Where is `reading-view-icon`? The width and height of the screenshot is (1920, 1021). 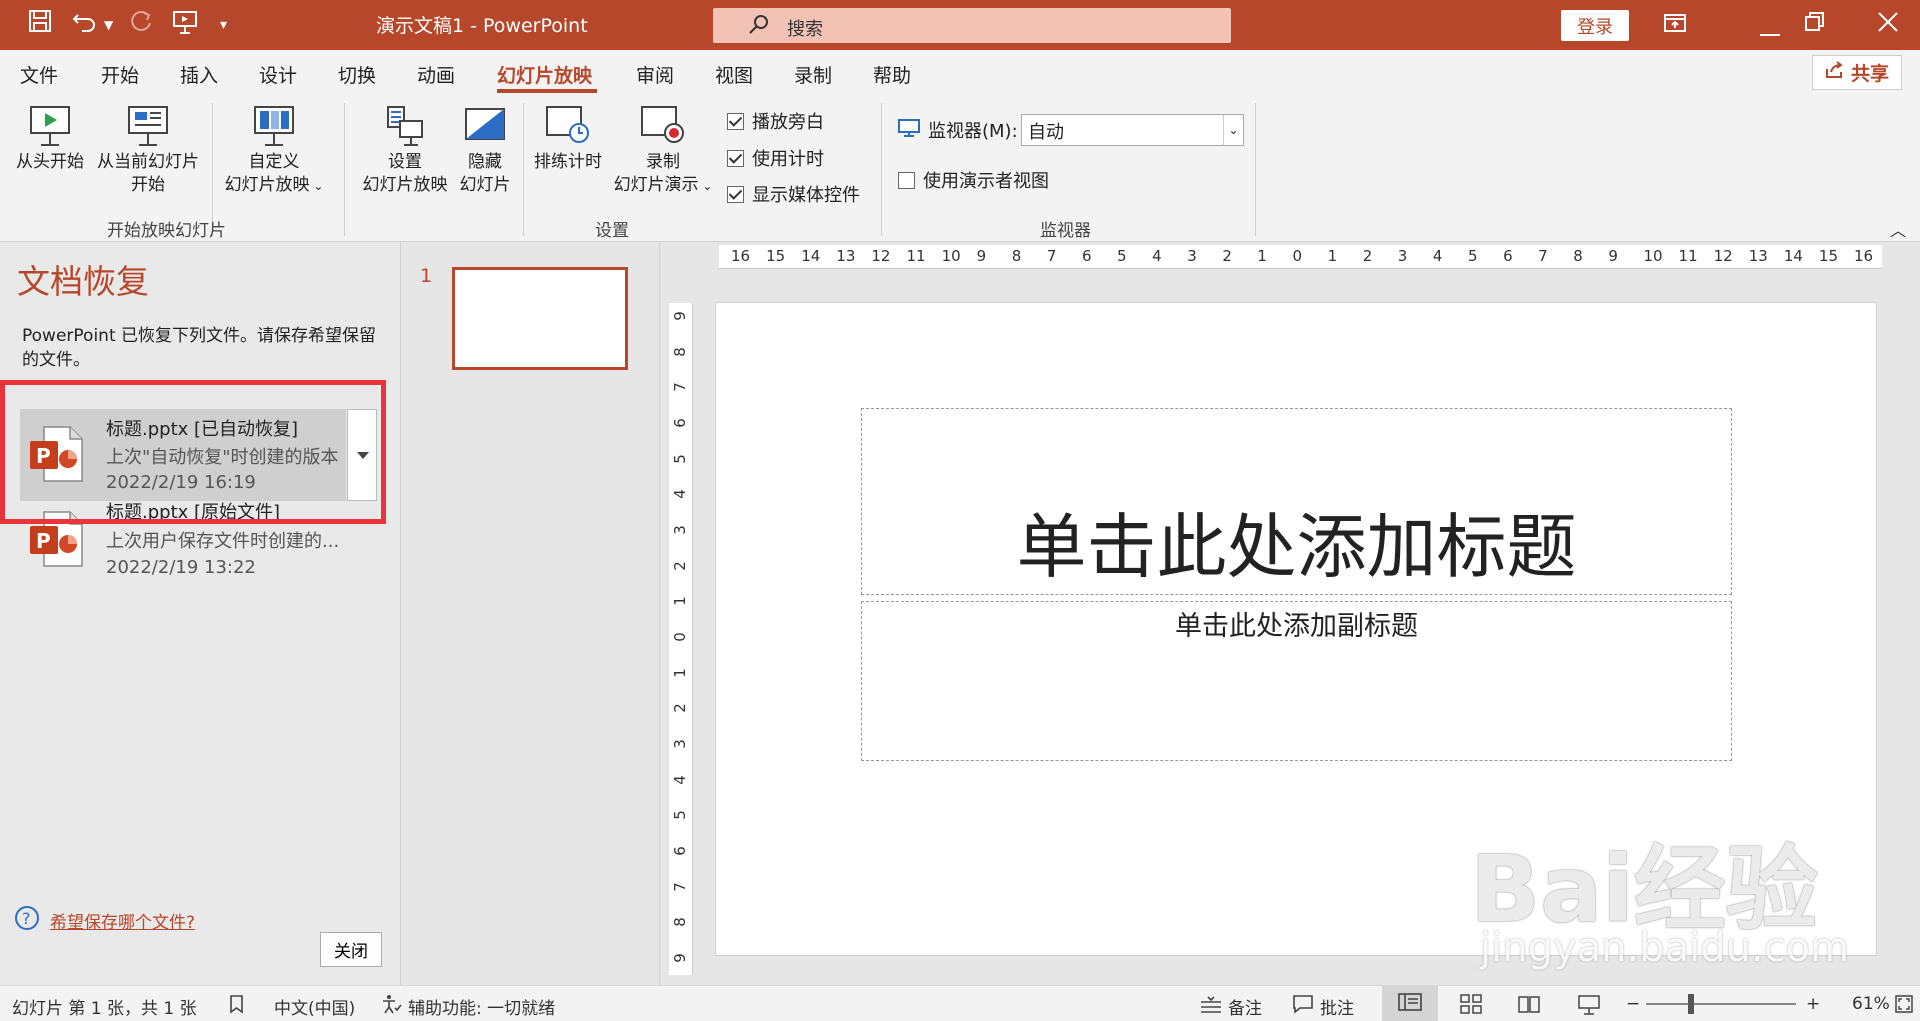 reading-view-icon is located at coordinates (1529, 1004).